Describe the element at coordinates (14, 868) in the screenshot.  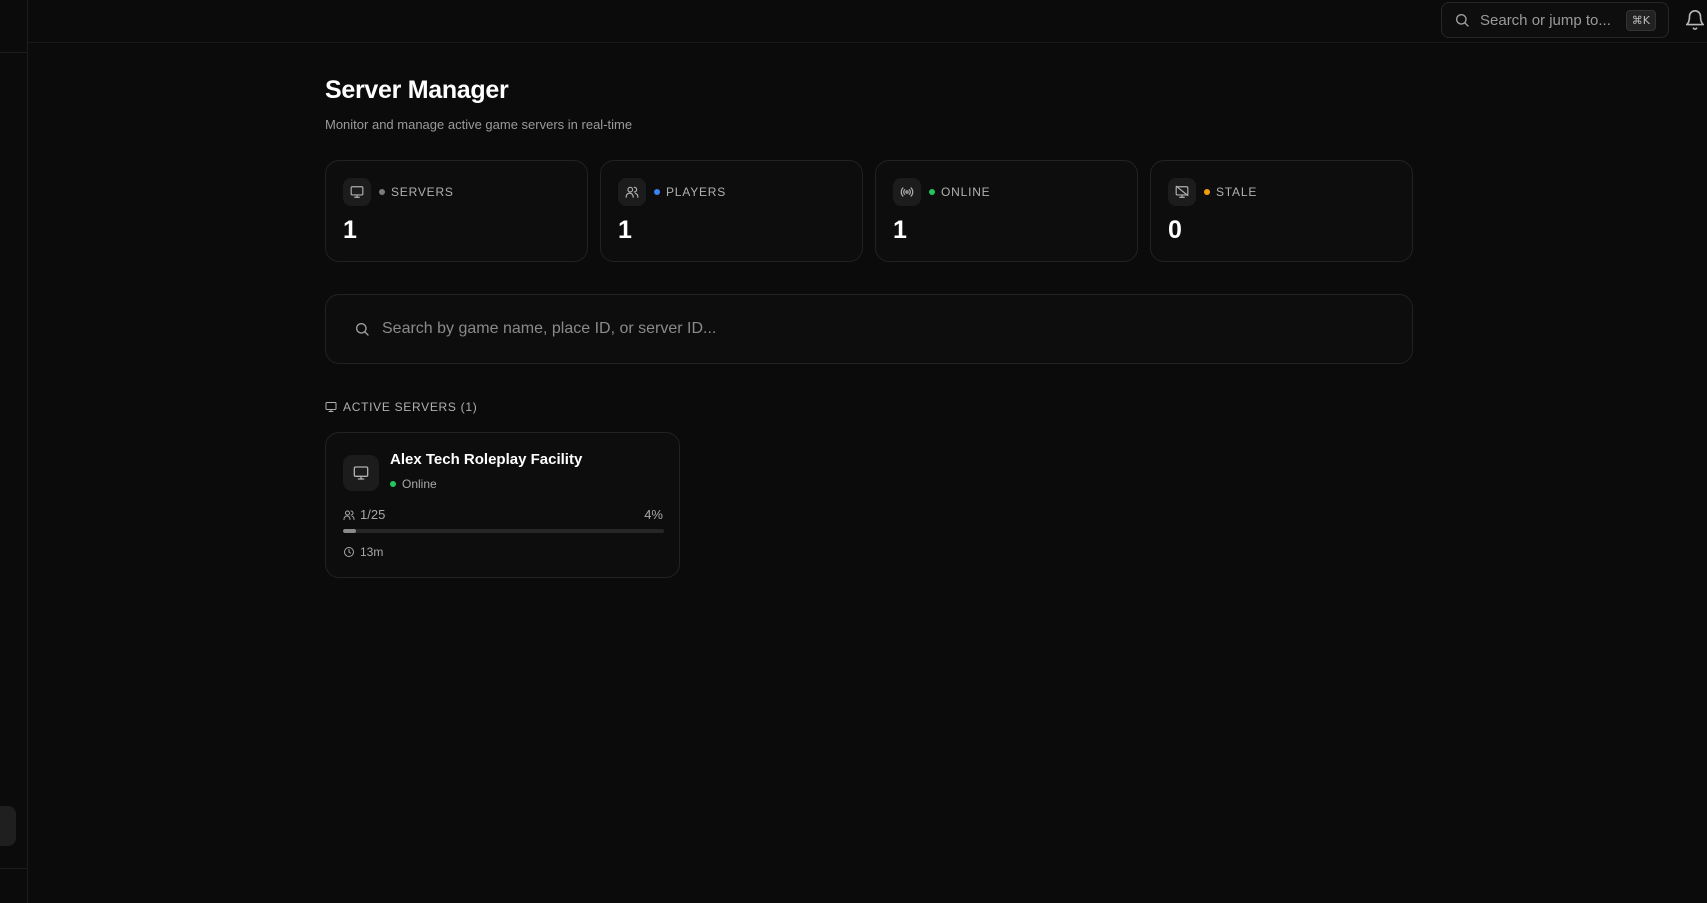
I see `sidebar-divider-bottom` at that location.